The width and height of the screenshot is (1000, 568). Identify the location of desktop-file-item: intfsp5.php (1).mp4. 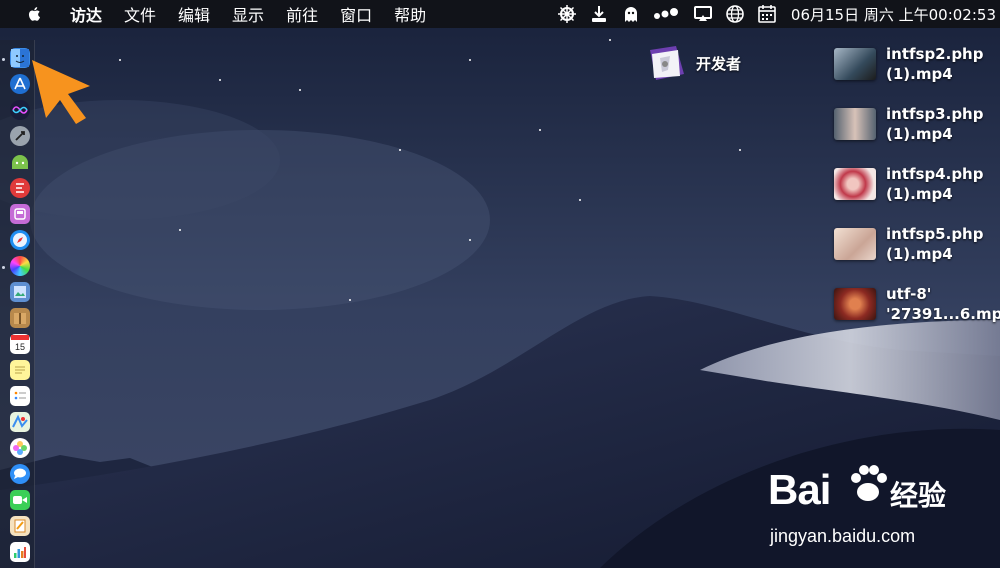
(908, 244).